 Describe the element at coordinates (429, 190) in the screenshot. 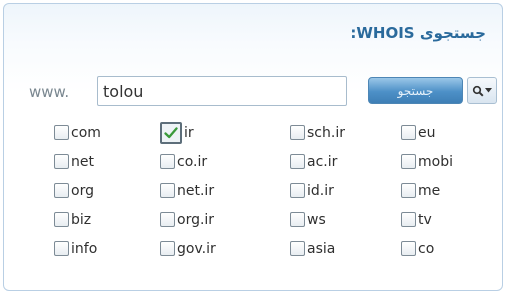

I see `tld-label: me` at that location.